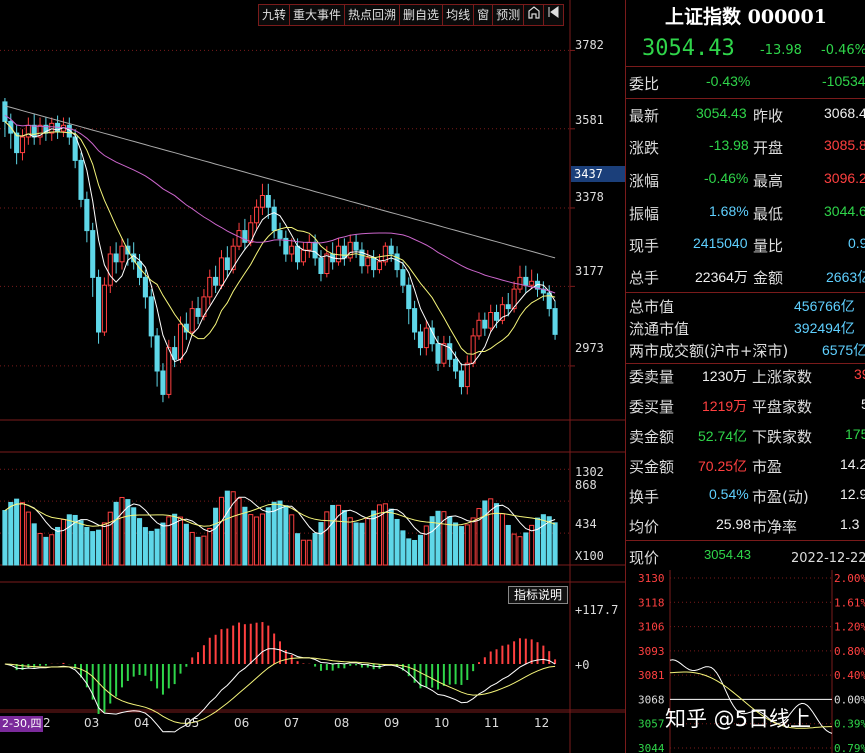 This screenshot has height=753, width=865. I want to click on mini-price-label: 3093, so click(651, 651).